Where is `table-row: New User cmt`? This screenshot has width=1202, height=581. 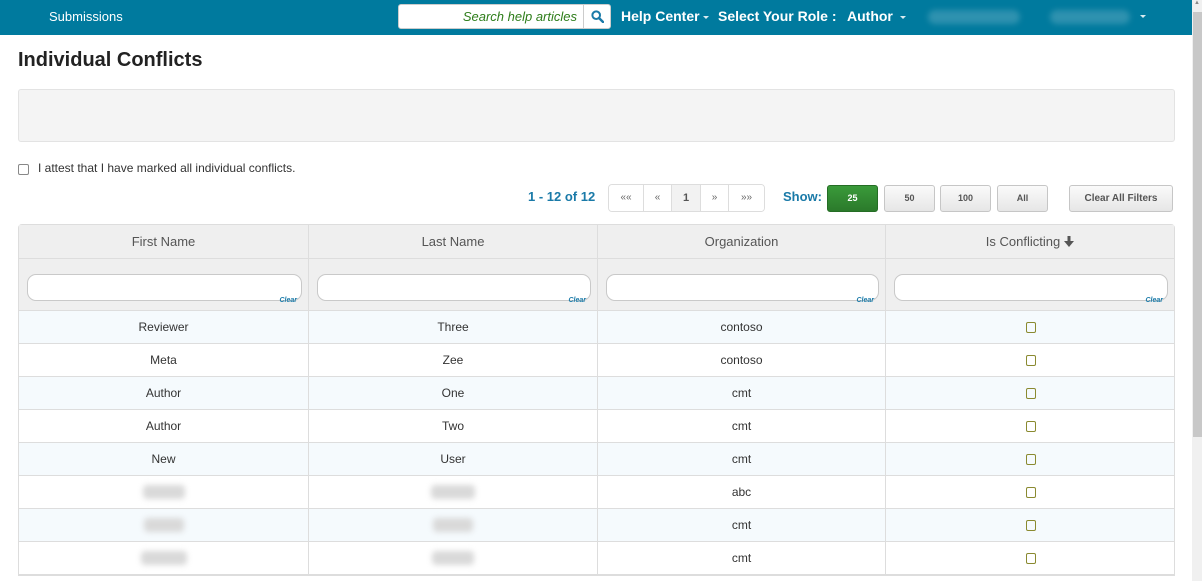 table-row: New User cmt is located at coordinates (596, 459).